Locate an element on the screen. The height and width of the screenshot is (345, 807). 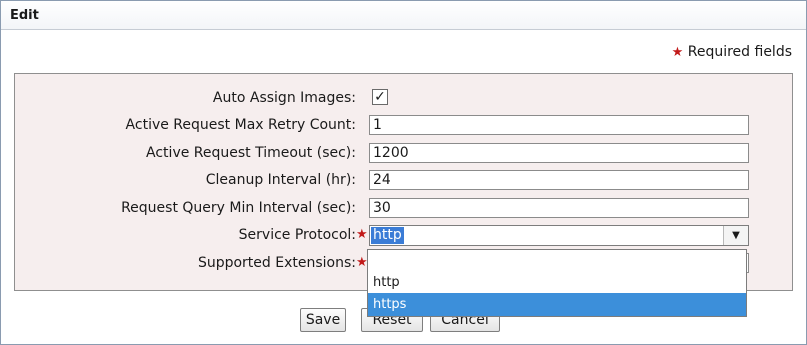
check-mark-icon: ✓ is located at coordinates (380, 97).